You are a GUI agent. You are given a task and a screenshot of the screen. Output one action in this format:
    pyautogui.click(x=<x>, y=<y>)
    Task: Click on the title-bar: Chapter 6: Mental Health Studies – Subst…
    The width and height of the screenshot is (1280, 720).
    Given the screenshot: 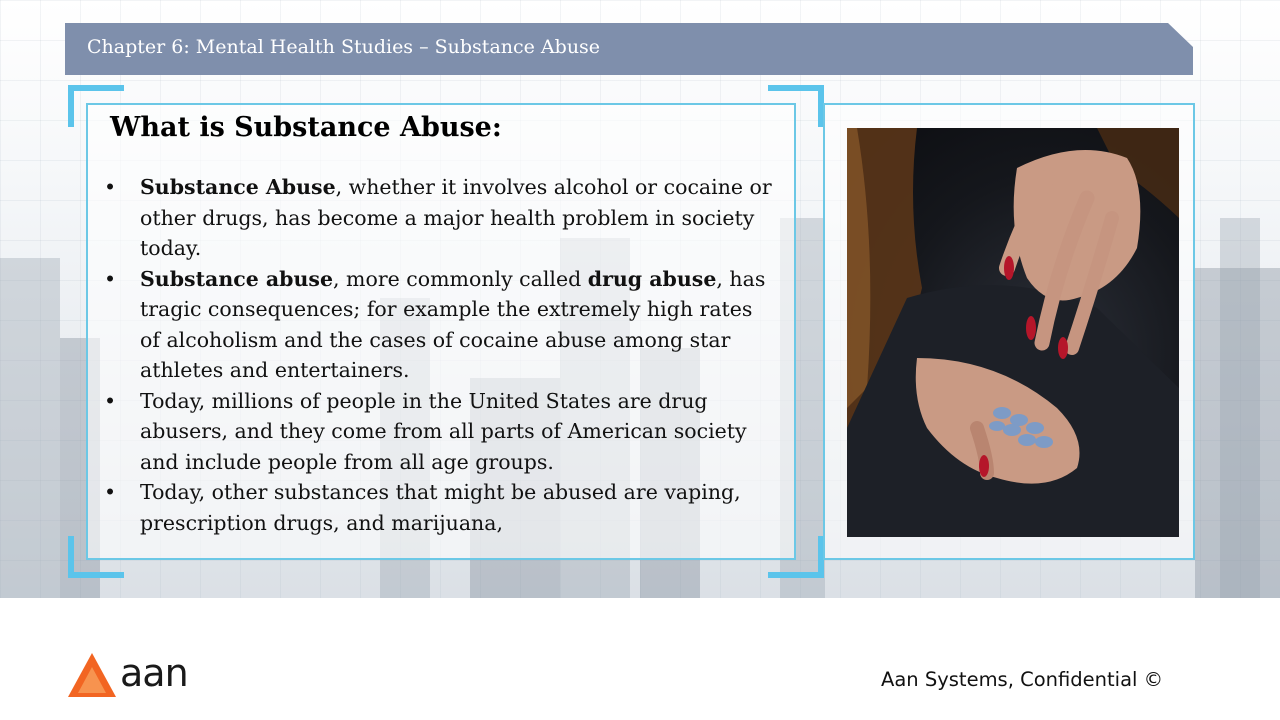 What is the action you would take?
    pyautogui.click(x=629, y=49)
    